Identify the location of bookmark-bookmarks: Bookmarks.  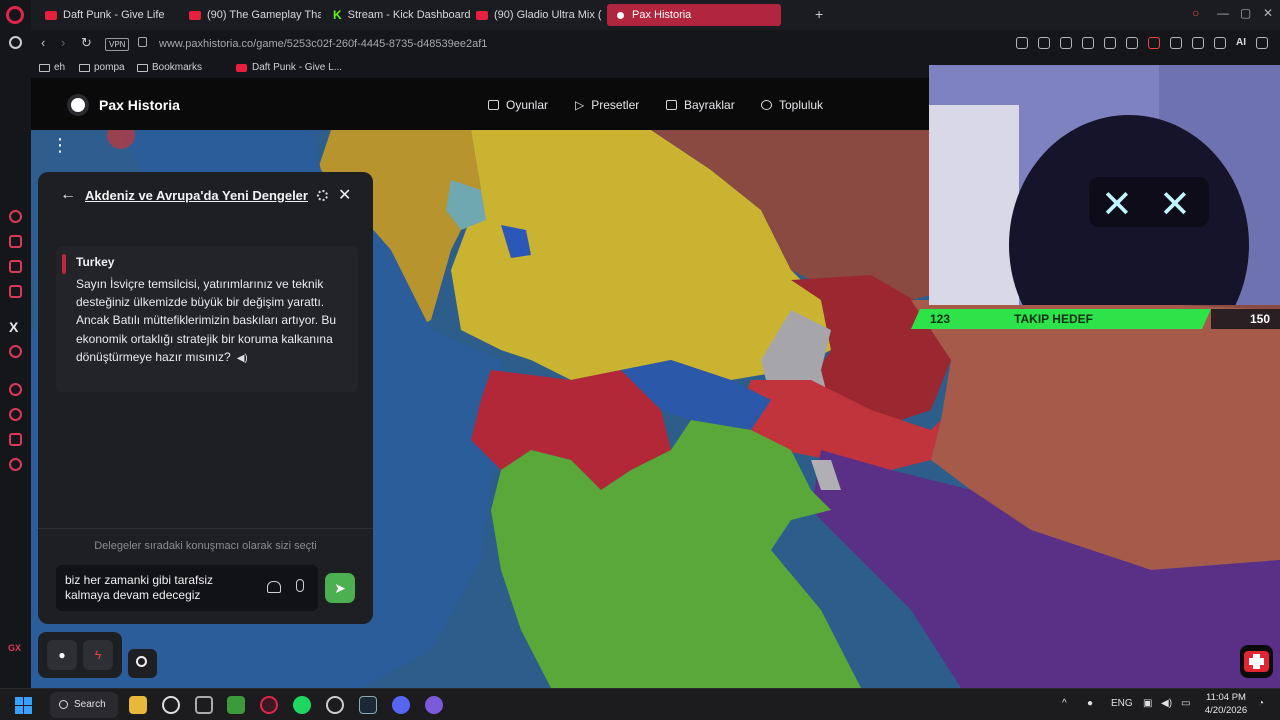
(169, 67).